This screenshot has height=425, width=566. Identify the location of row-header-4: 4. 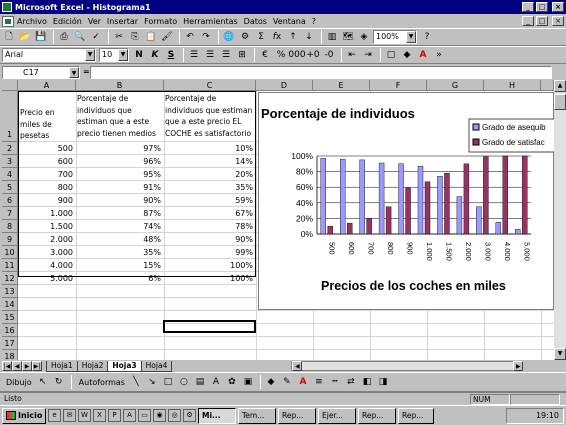
(10, 174).